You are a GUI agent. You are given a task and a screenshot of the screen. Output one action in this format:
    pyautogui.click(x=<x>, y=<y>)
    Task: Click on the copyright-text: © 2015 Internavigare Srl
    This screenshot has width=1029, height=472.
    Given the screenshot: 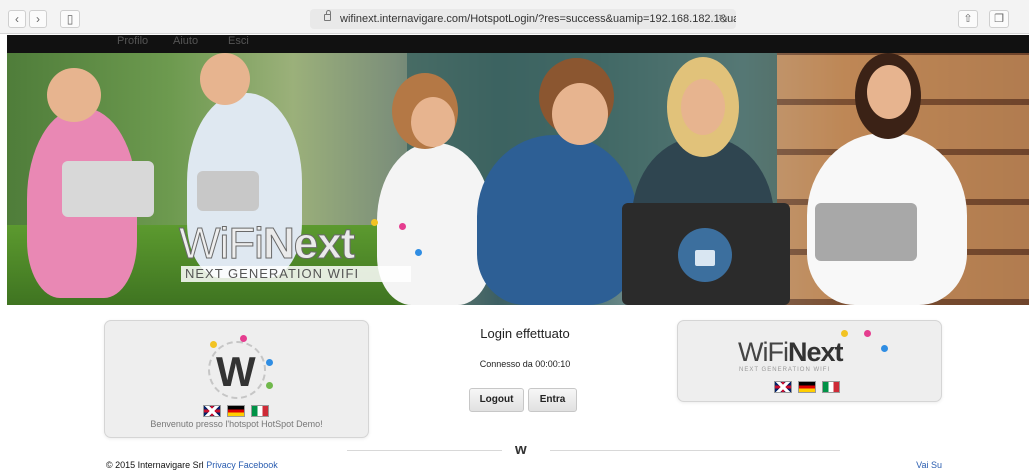 What is the action you would take?
    pyautogui.click(x=155, y=465)
    